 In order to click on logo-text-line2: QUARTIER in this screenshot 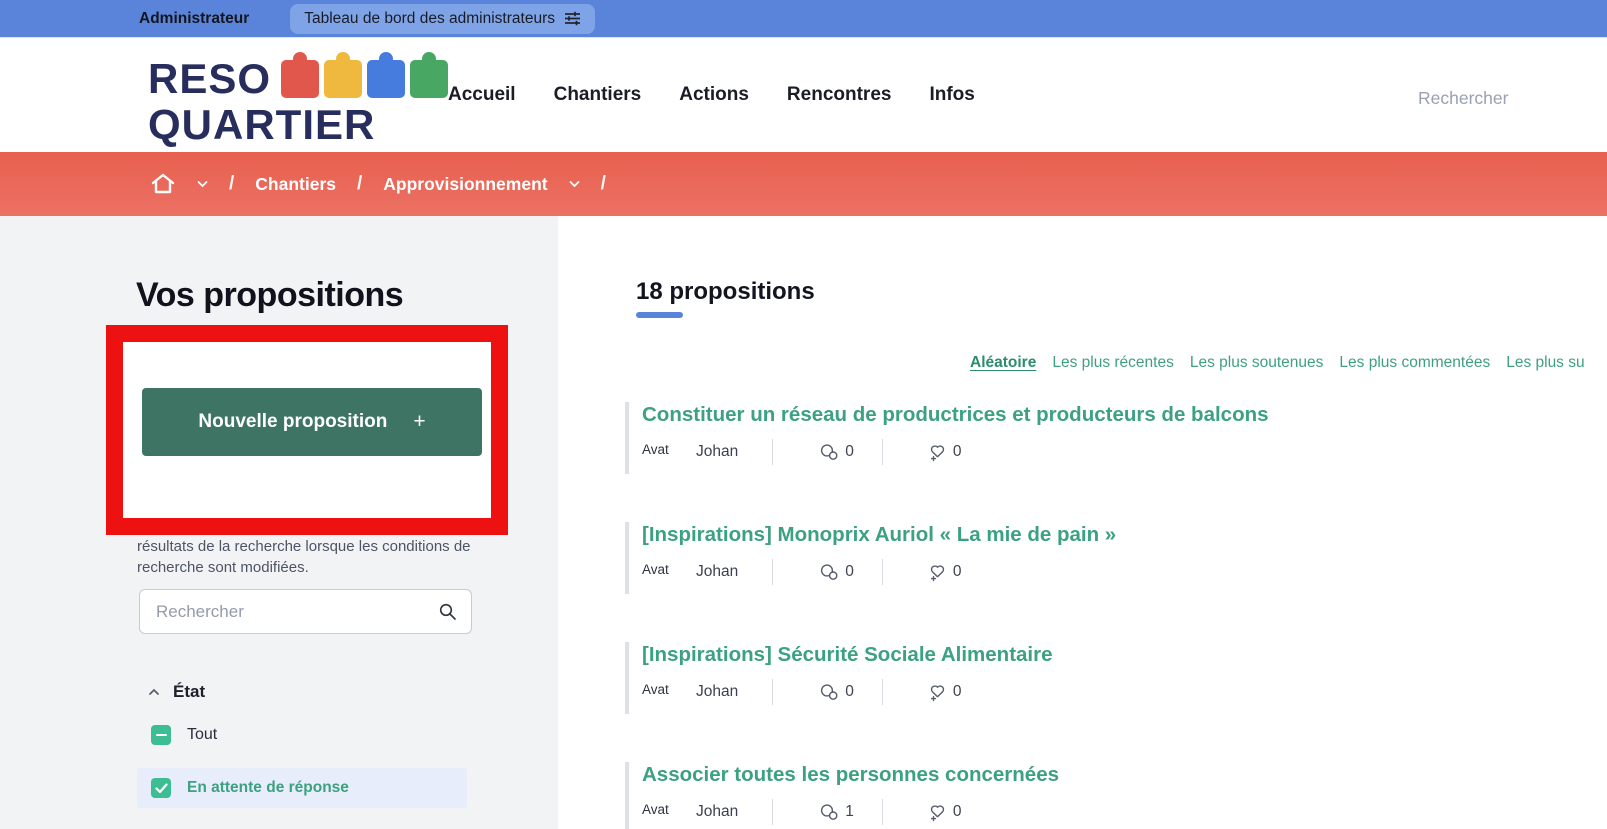, I will do `click(262, 124)`.